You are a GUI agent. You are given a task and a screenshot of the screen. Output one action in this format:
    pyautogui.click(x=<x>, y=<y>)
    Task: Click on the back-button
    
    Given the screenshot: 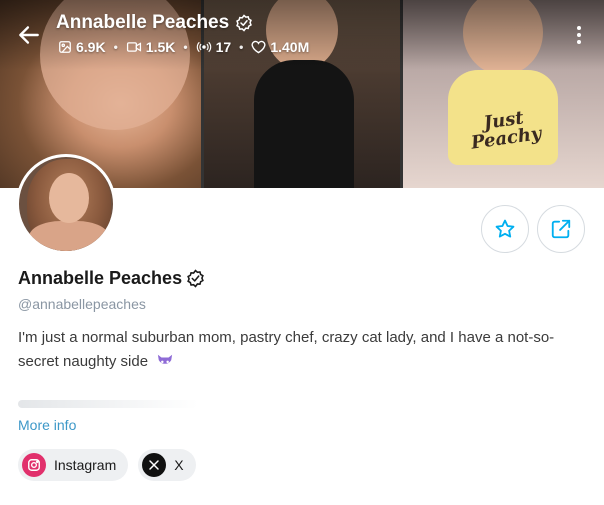 What is the action you would take?
    pyautogui.click(x=29, y=35)
    